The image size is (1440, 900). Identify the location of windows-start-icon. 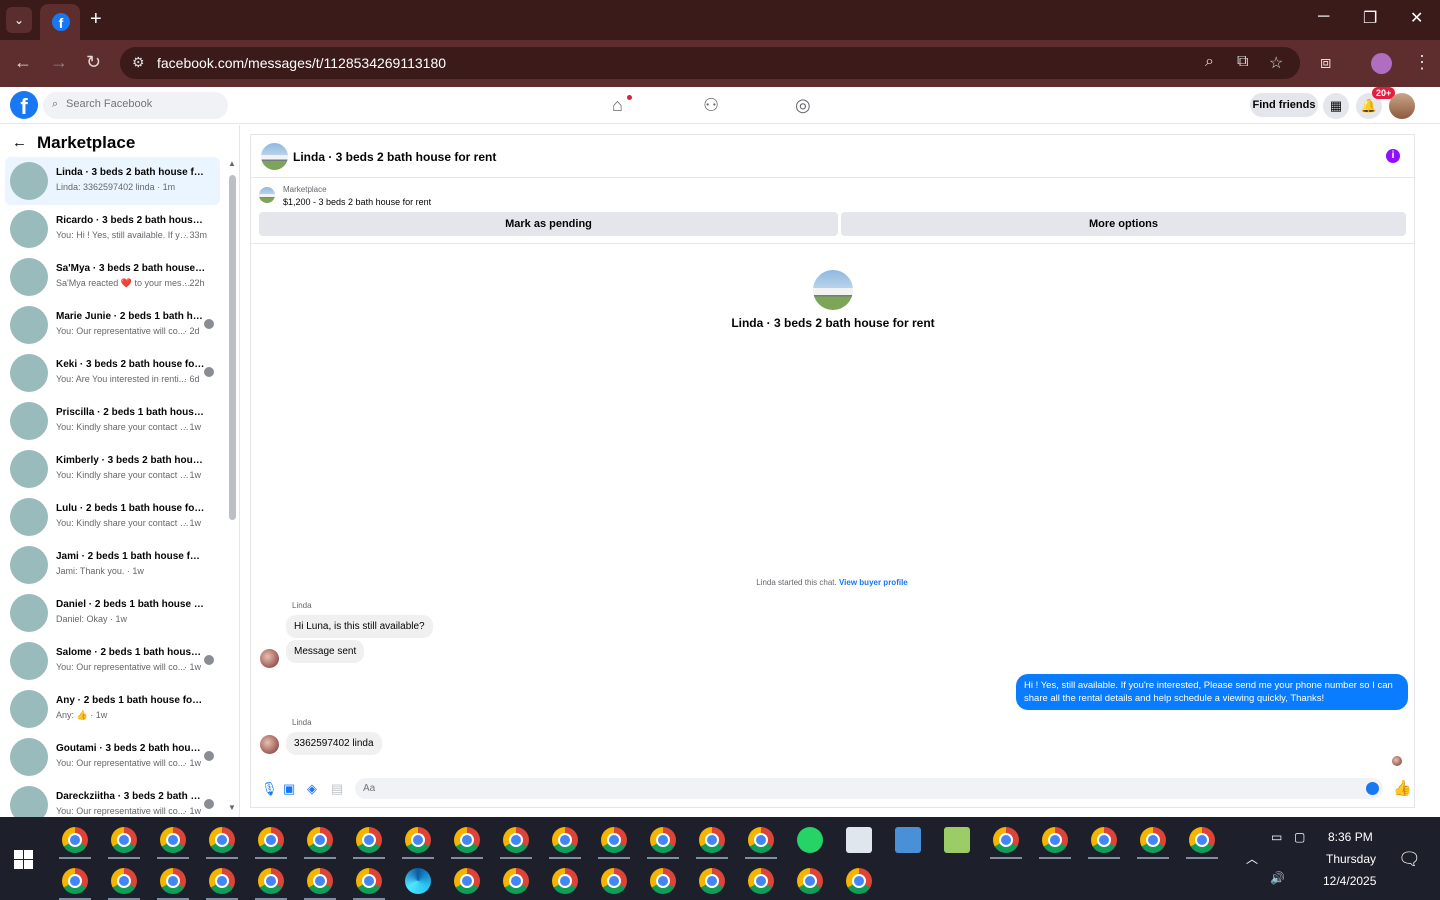
(23, 859).